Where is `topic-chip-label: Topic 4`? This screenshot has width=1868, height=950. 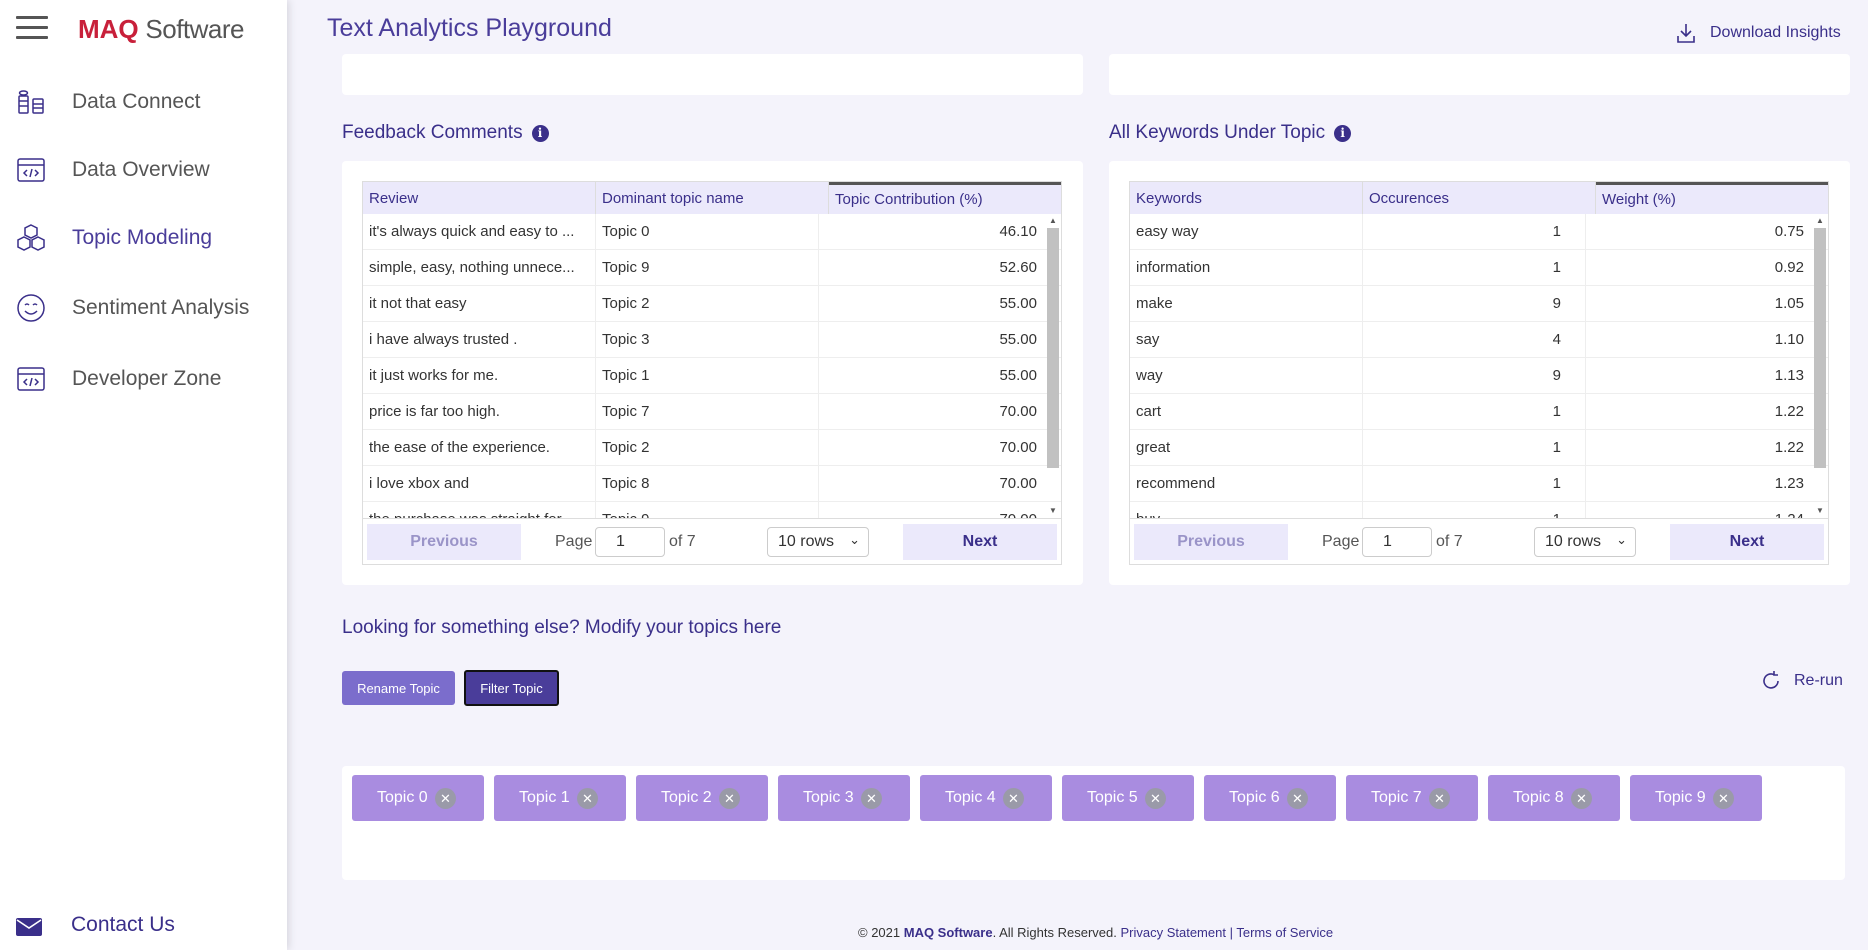 topic-chip-label: Topic 4 is located at coordinates (970, 797).